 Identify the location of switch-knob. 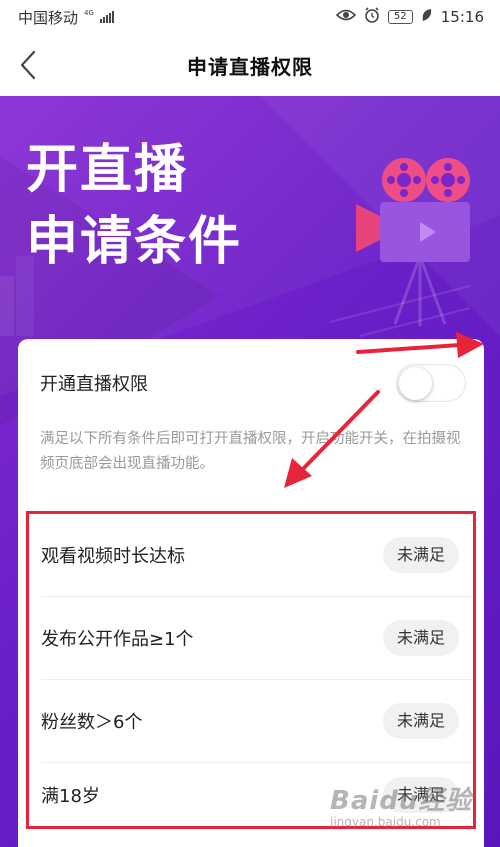
(415, 383).